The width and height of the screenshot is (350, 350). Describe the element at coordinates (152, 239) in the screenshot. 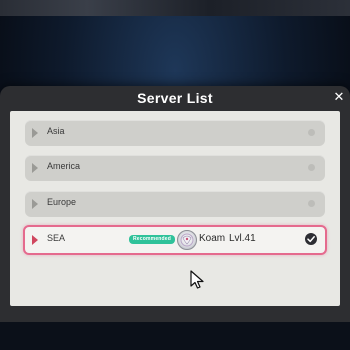

I see `recommended-badge: Recommended` at that location.